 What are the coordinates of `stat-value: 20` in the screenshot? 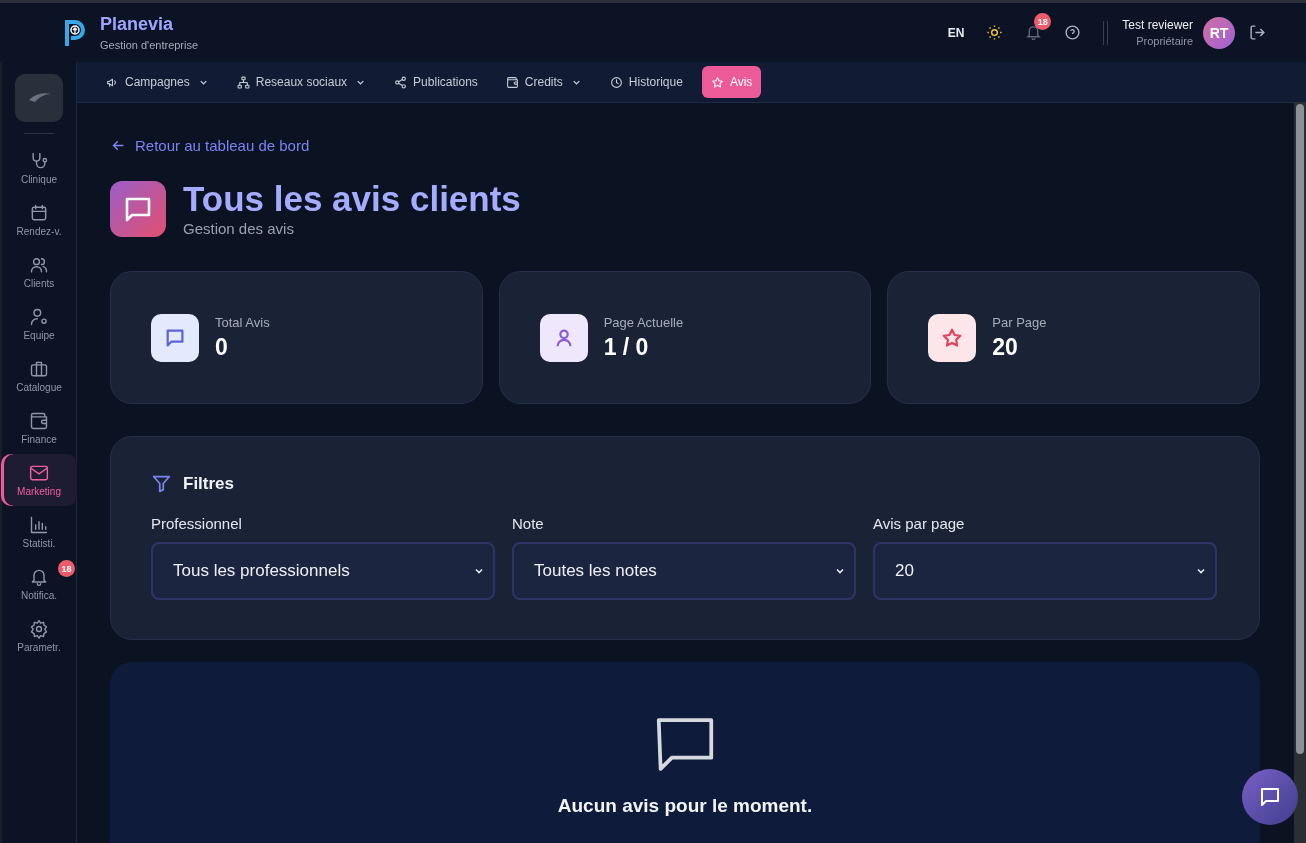 It's located at (1005, 347).